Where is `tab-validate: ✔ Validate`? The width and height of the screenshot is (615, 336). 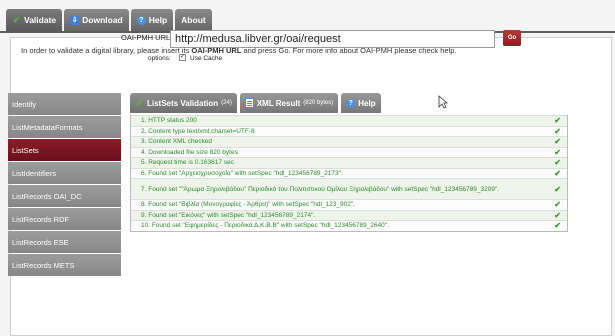 tab-validate: ✔ Validate is located at coordinates (34, 20).